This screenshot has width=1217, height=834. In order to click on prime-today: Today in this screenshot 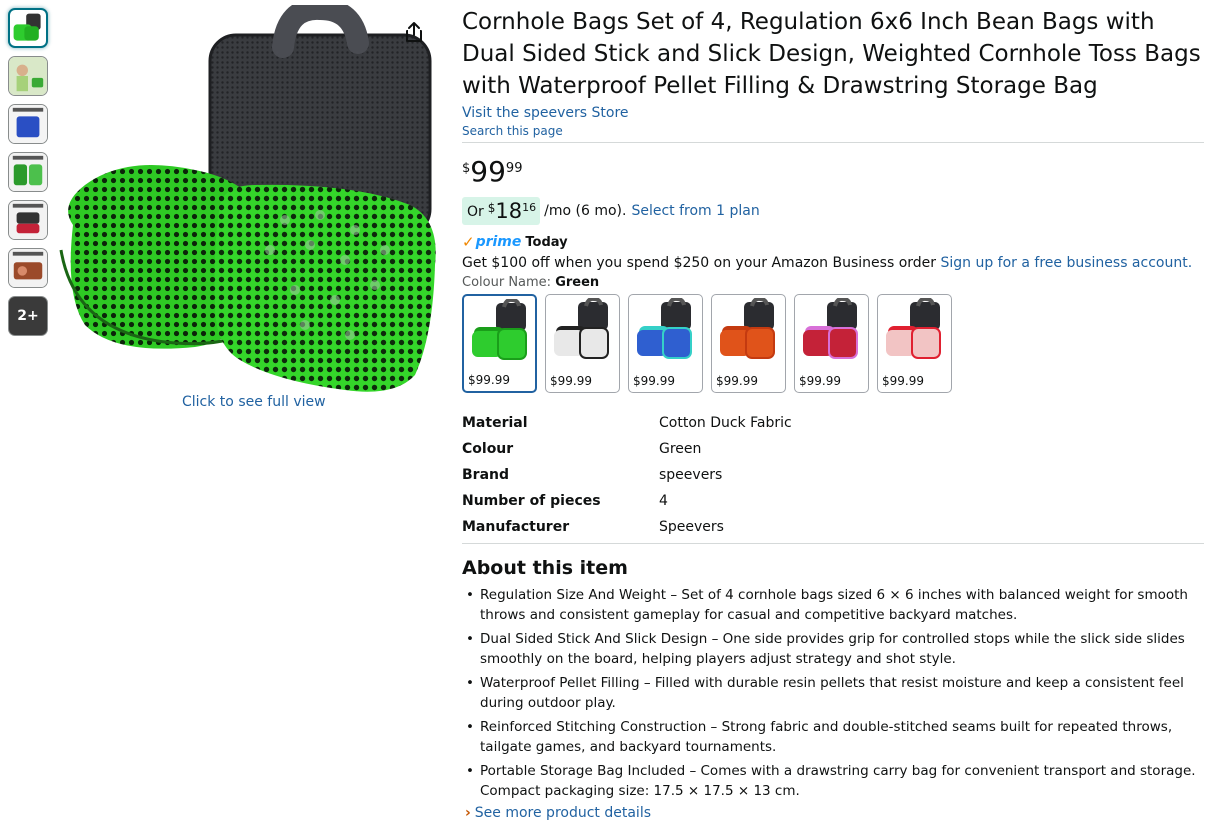, I will do `click(546, 242)`.